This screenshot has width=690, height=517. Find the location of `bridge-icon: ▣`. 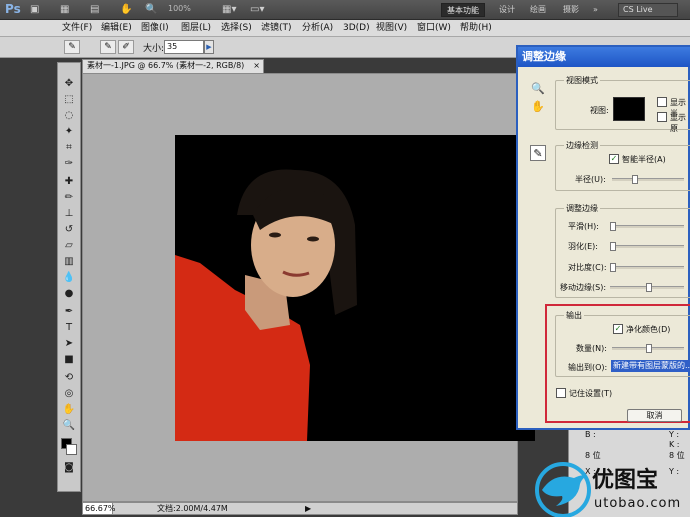

bridge-icon: ▣ is located at coordinates (34, 10).